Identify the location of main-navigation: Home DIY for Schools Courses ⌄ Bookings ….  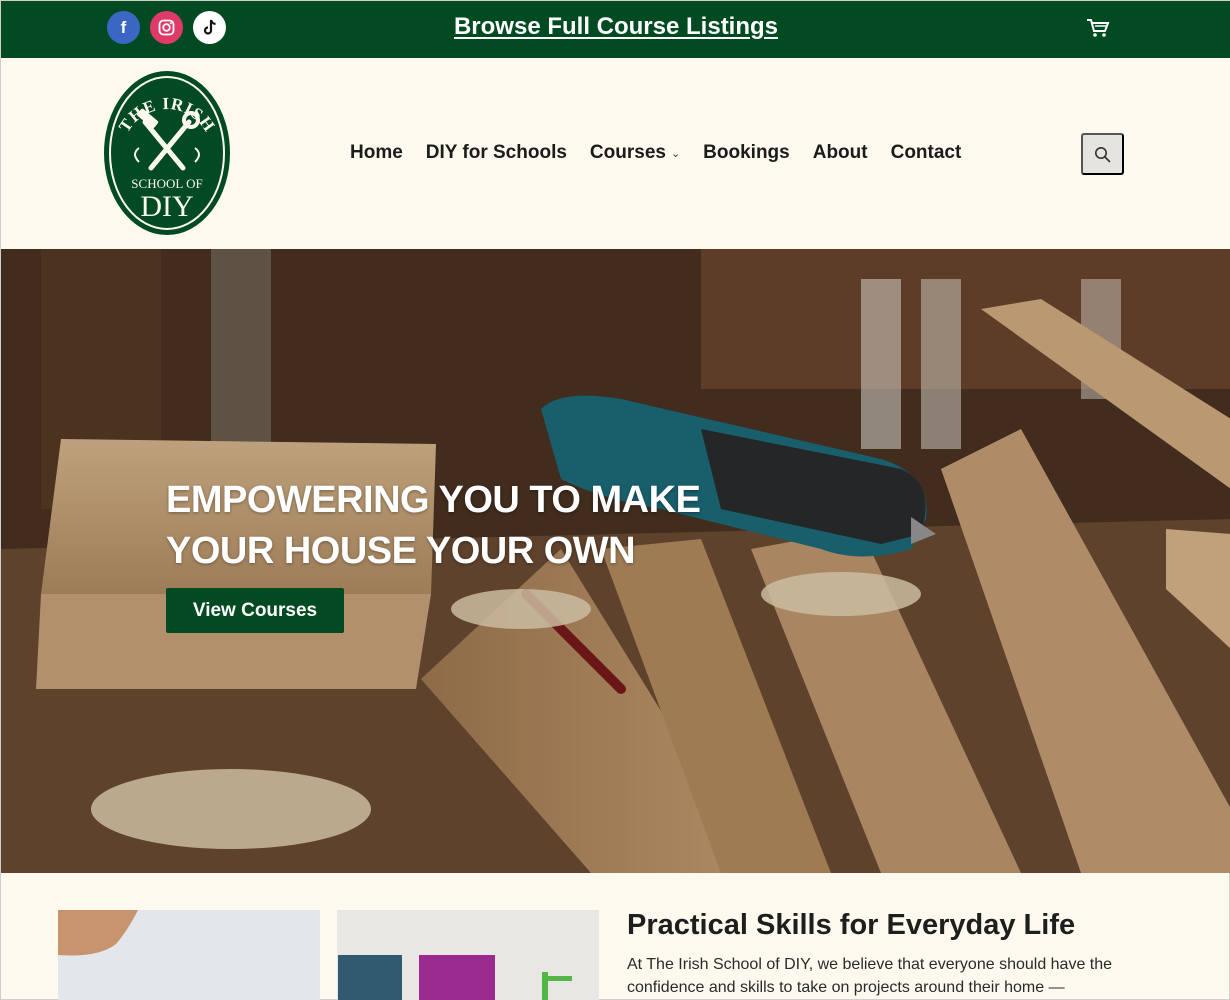
(667, 153).